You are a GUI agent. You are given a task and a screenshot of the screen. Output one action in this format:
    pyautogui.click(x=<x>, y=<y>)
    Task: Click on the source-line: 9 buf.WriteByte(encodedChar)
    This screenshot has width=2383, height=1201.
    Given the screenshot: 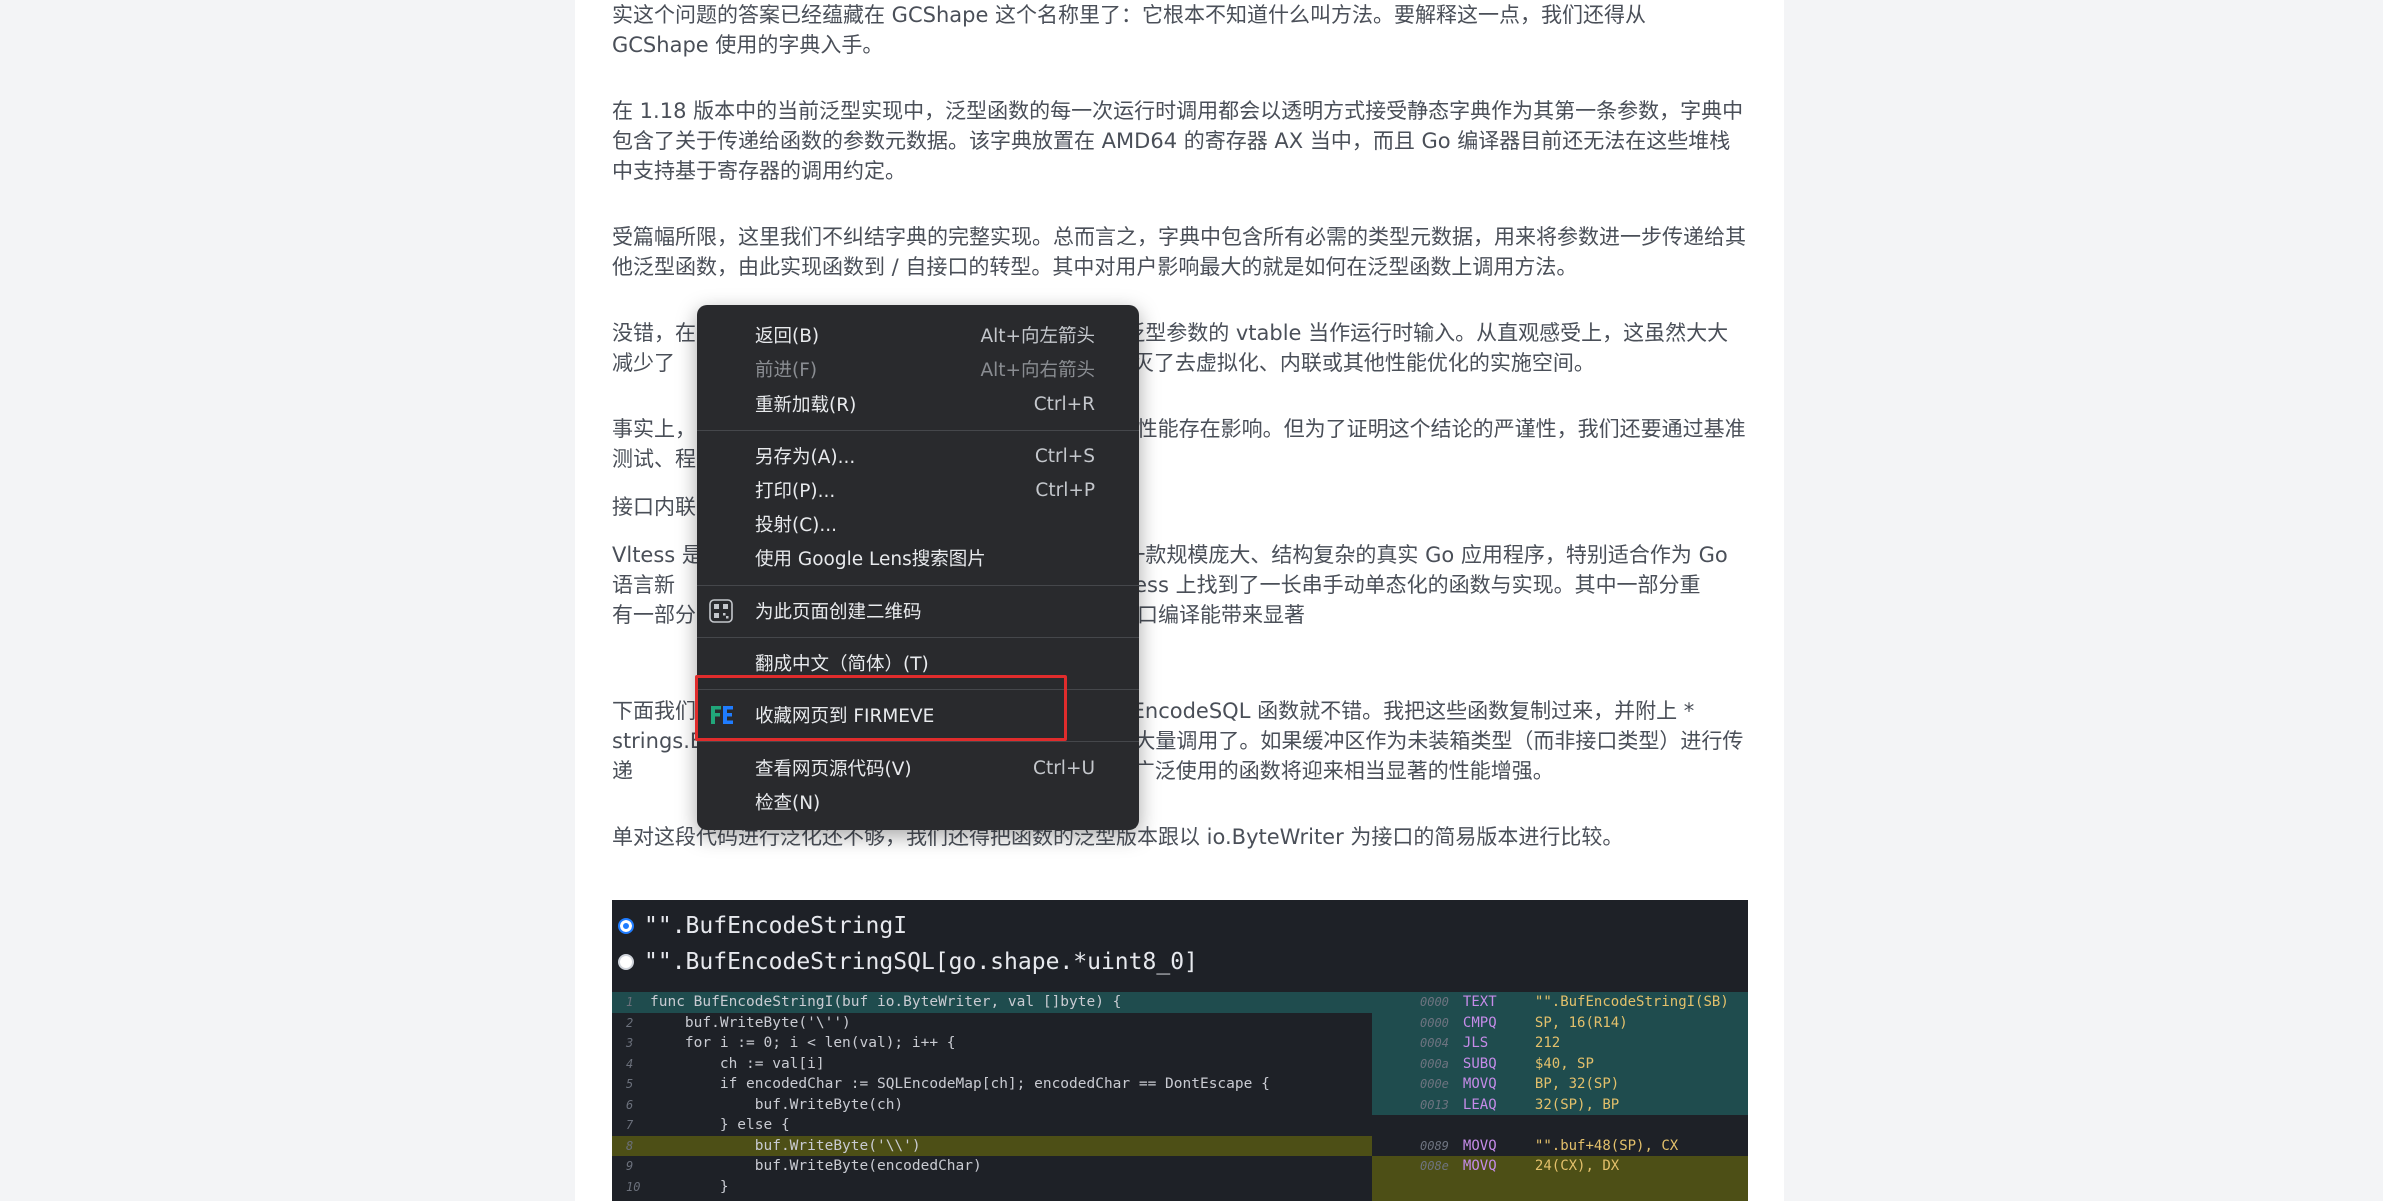 What is the action you would take?
    pyautogui.click(x=992, y=1166)
    